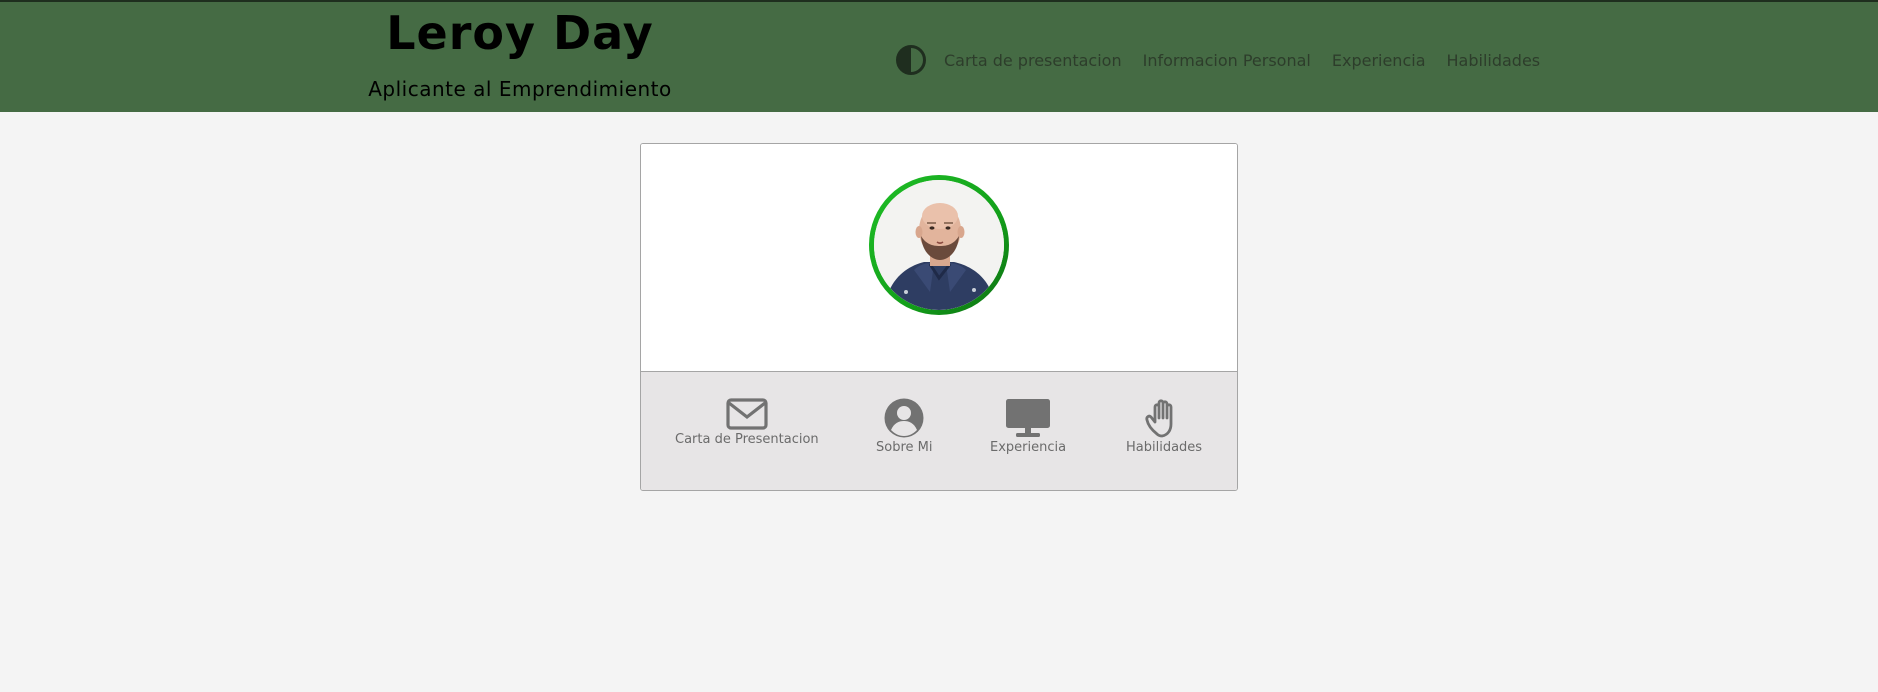  What do you see at coordinates (1164, 447) in the screenshot?
I see `feature-label: Habilidades` at bounding box center [1164, 447].